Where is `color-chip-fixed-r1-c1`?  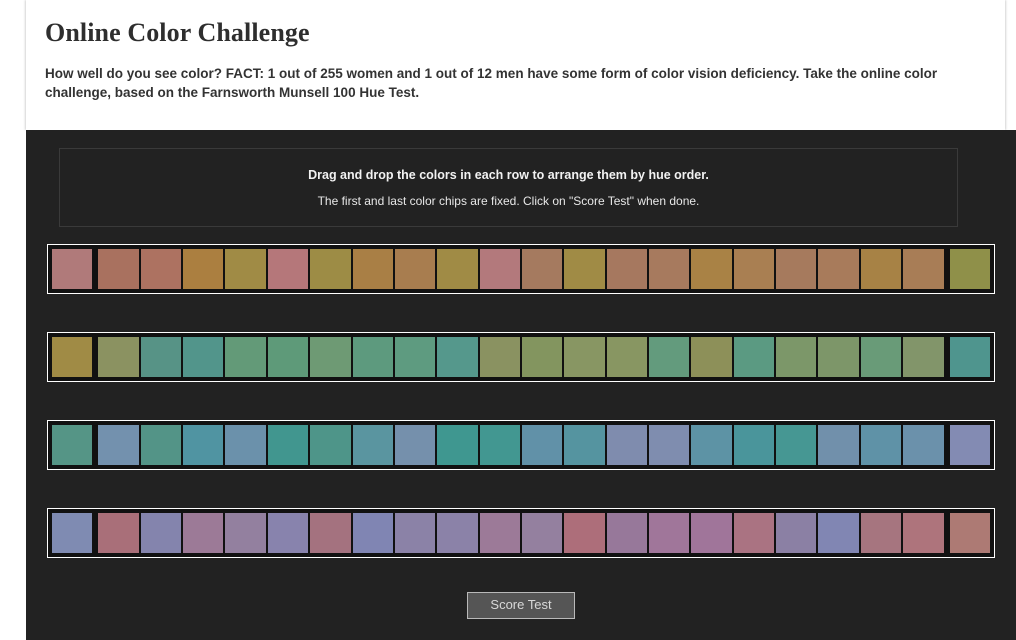
color-chip-fixed-r1-c1 is located at coordinates (72, 269).